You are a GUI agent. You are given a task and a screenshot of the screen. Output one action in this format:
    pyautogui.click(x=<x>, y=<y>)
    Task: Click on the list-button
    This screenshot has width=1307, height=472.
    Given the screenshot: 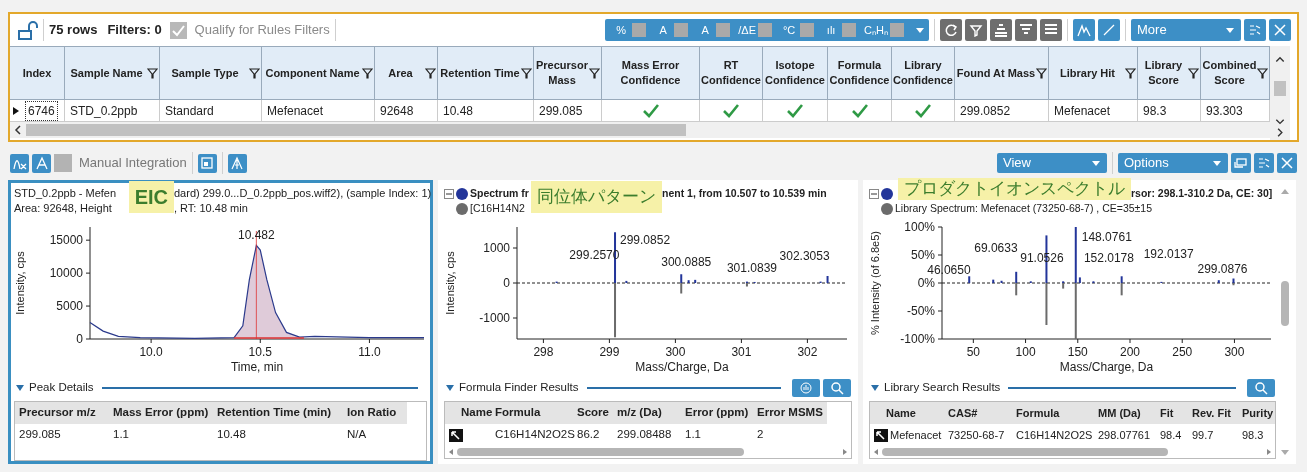 What is the action you would take?
    pyautogui.click(x=1051, y=30)
    